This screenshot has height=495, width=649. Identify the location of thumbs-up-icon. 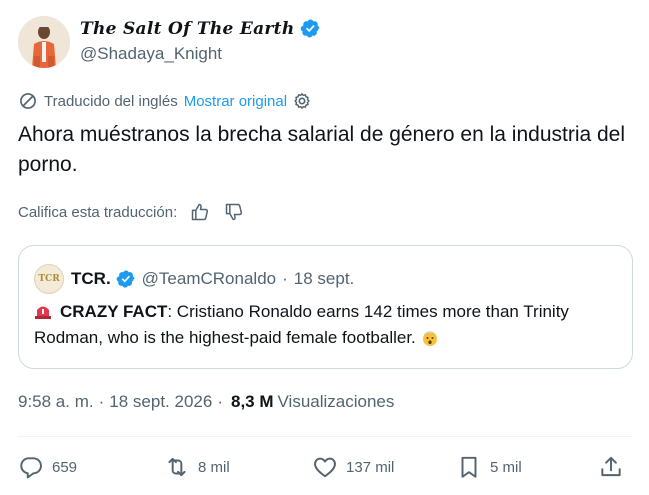
(200, 212).